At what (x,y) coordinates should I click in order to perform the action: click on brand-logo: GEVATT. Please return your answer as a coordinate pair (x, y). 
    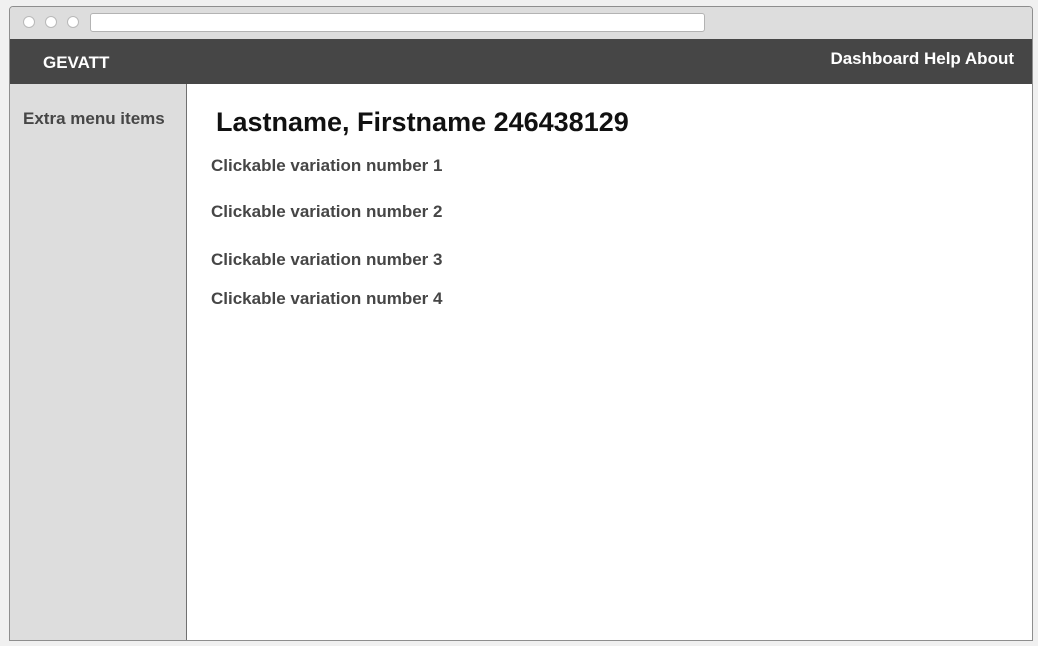
    Looking at the image, I should click on (76, 63).